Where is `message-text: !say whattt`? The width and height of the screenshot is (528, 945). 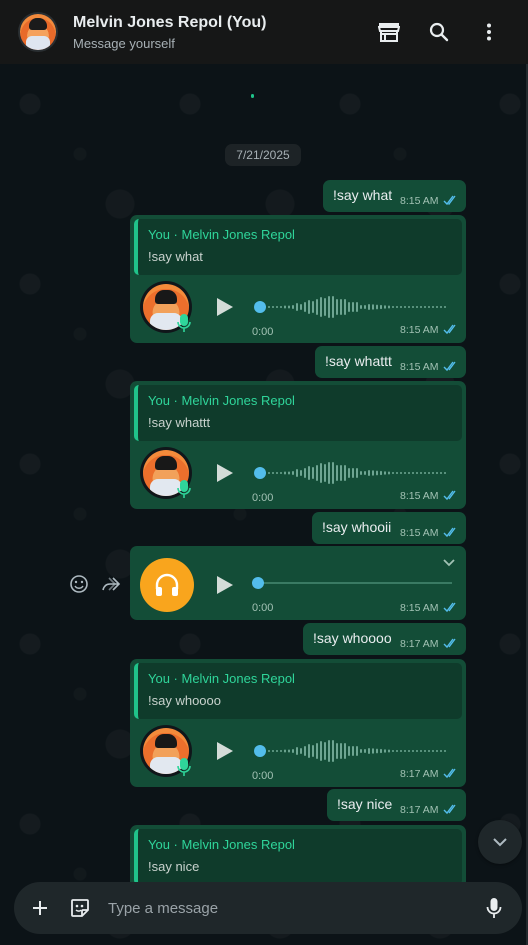
message-text: !say whattt is located at coordinates (358, 361).